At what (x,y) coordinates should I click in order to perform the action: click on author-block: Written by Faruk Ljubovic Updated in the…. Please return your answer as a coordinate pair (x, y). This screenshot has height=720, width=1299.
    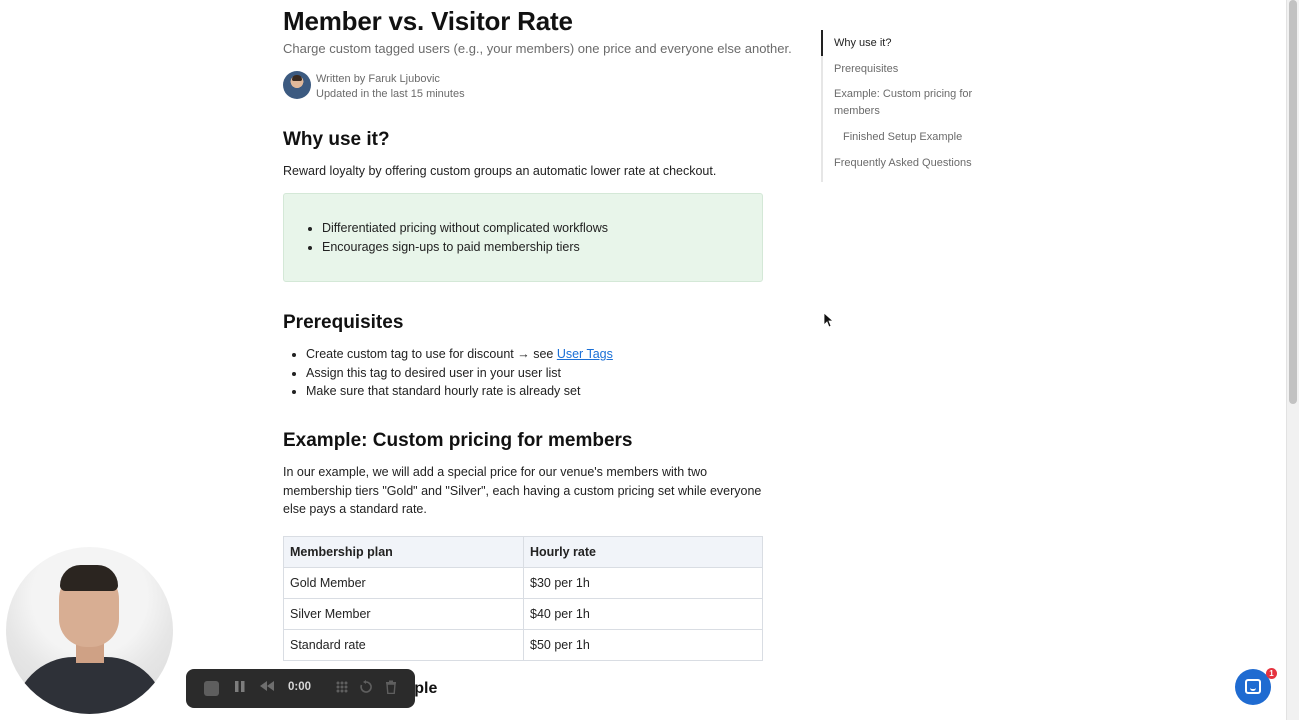
    Looking at the image, I should click on (483, 86).